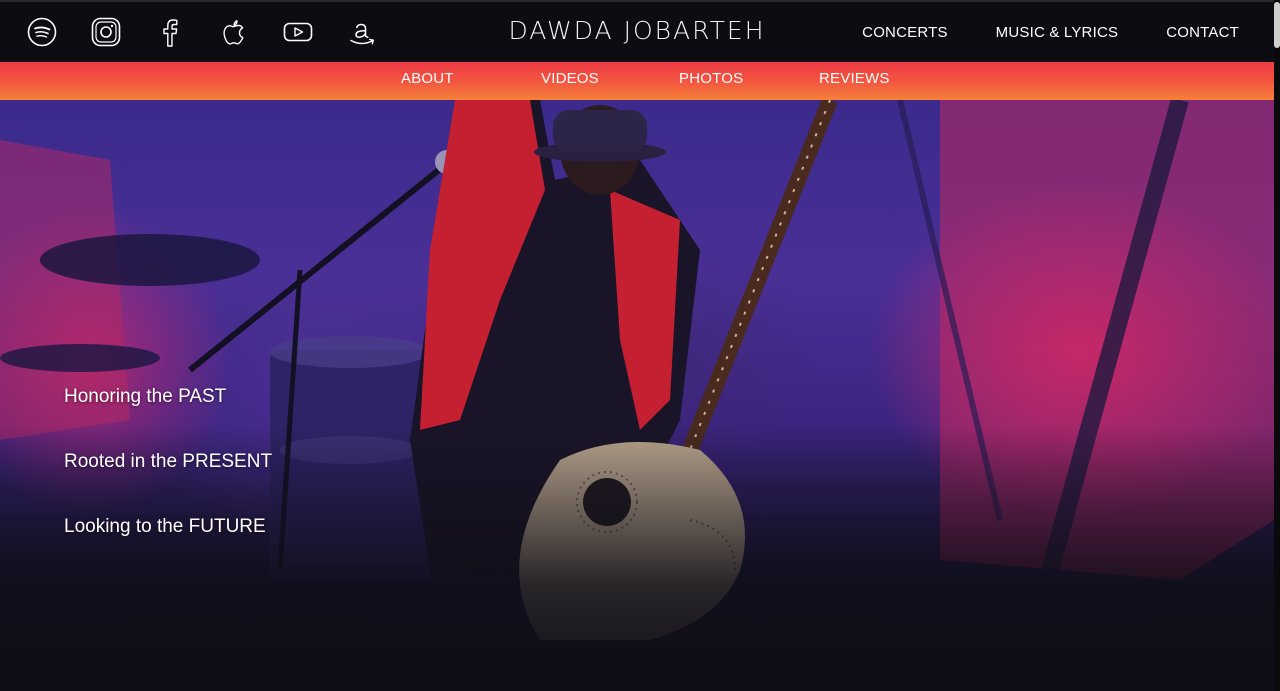  I want to click on sub-nav-bar: ABOUT VIDEOS PHOTOS REVIEWS, so click(637, 81).